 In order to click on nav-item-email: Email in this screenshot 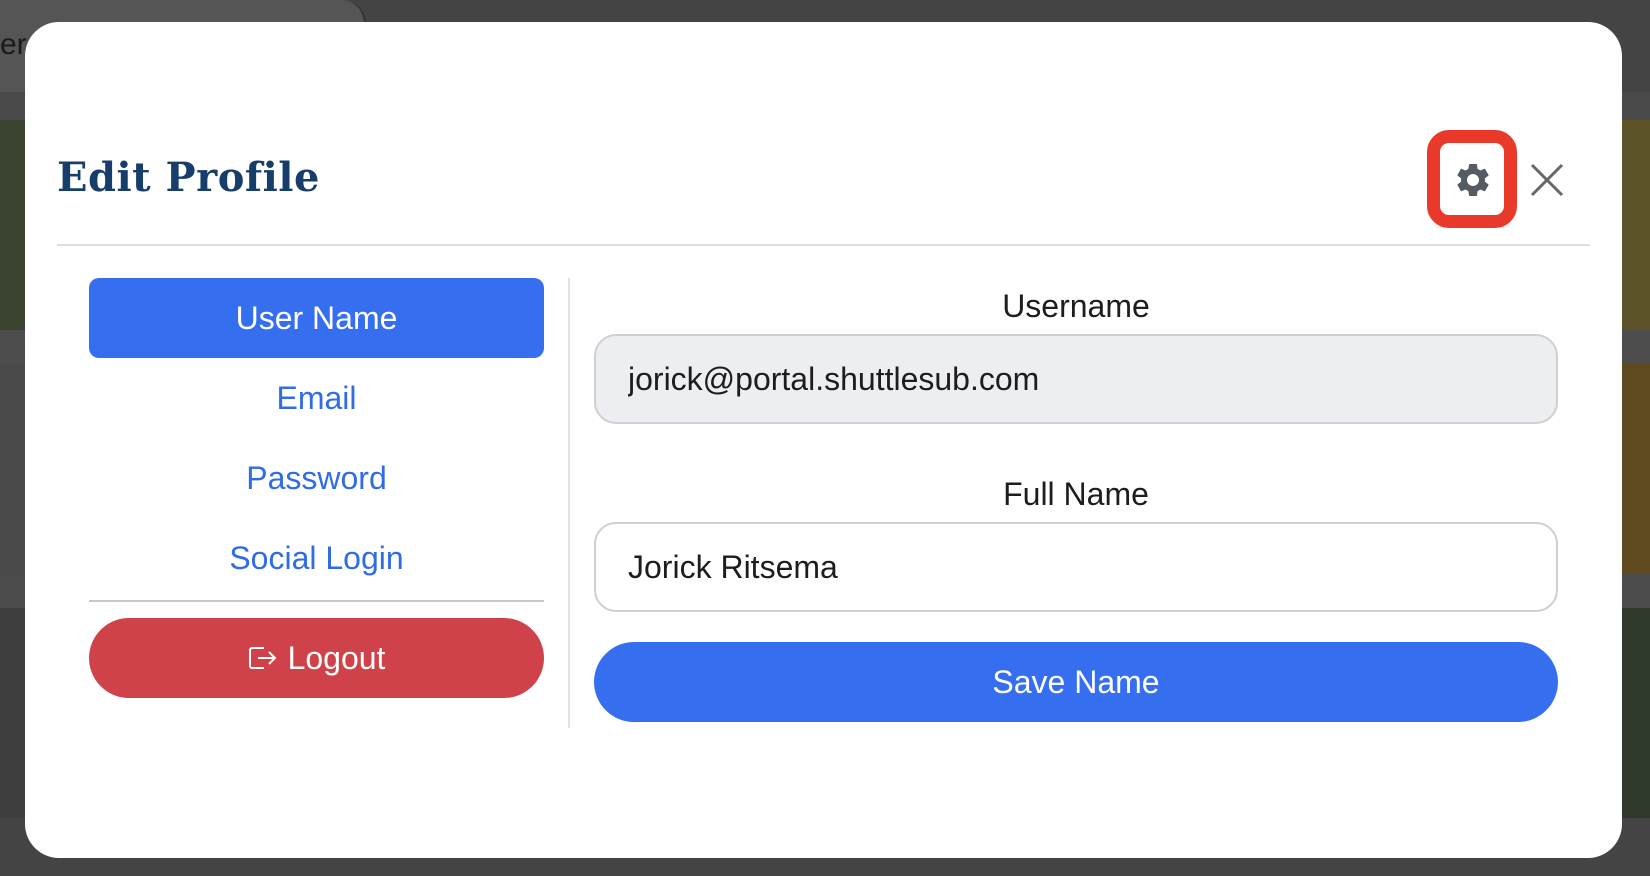, I will do `click(316, 398)`.